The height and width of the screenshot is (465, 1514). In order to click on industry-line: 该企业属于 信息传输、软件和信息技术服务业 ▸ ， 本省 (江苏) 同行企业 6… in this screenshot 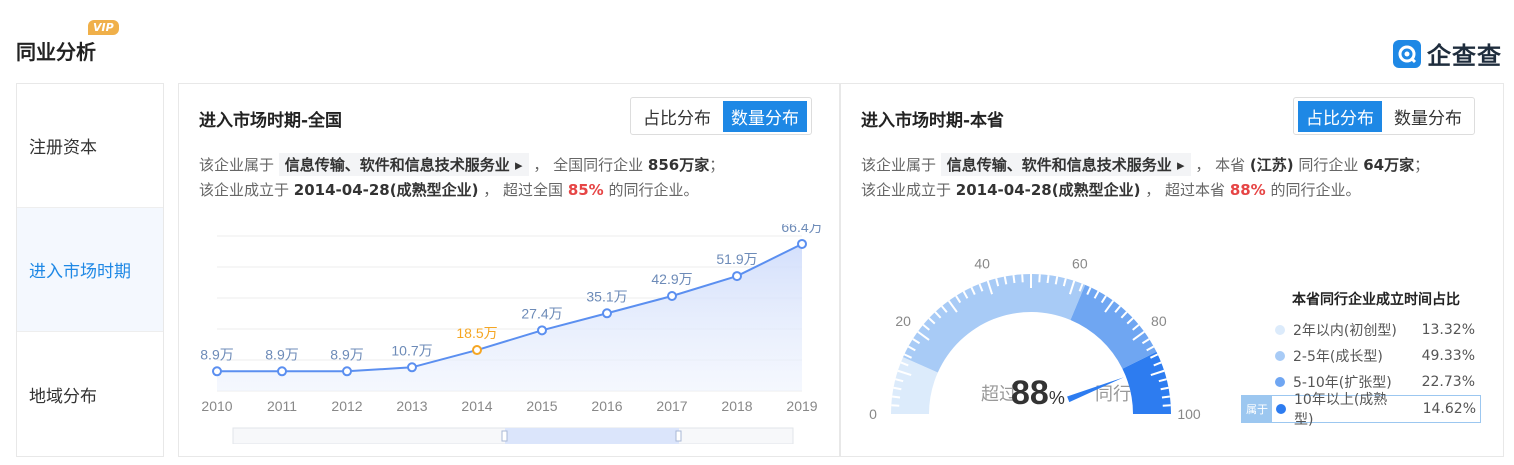, I will do `click(1145, 164)`.